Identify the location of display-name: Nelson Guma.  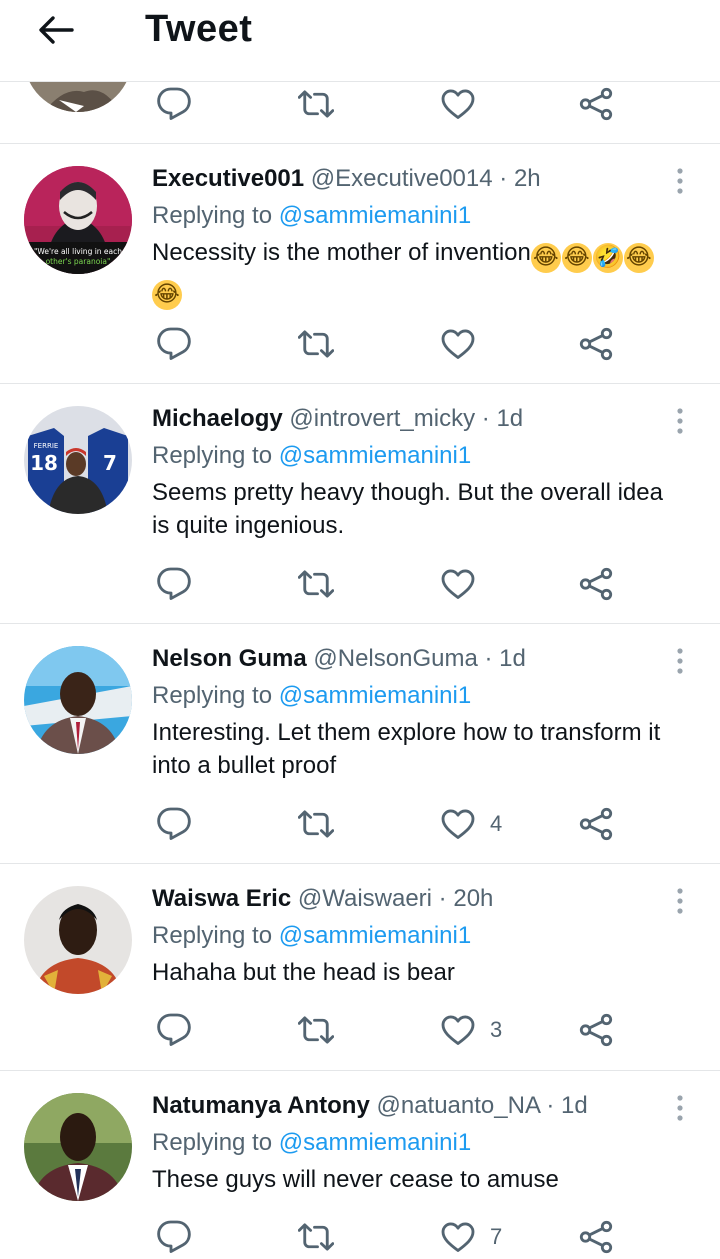
(229, 658).